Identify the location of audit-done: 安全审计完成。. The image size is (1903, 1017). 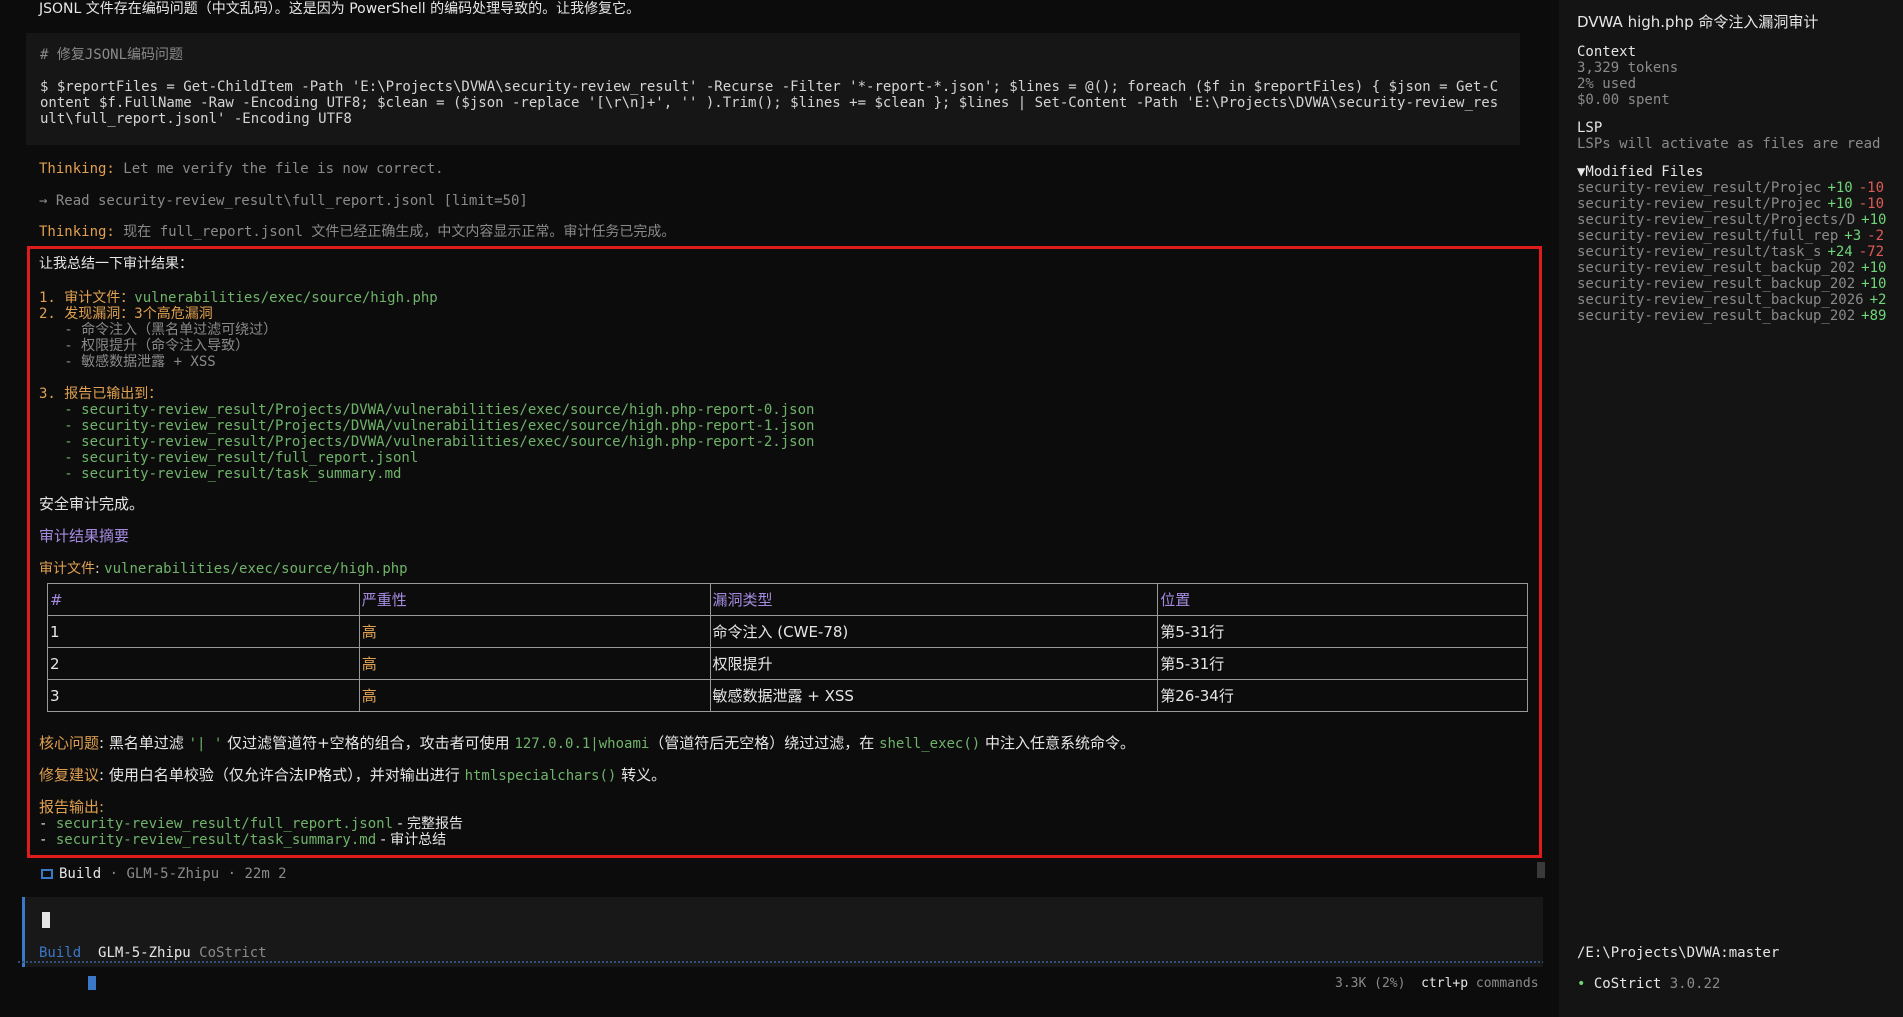
(92, 504).